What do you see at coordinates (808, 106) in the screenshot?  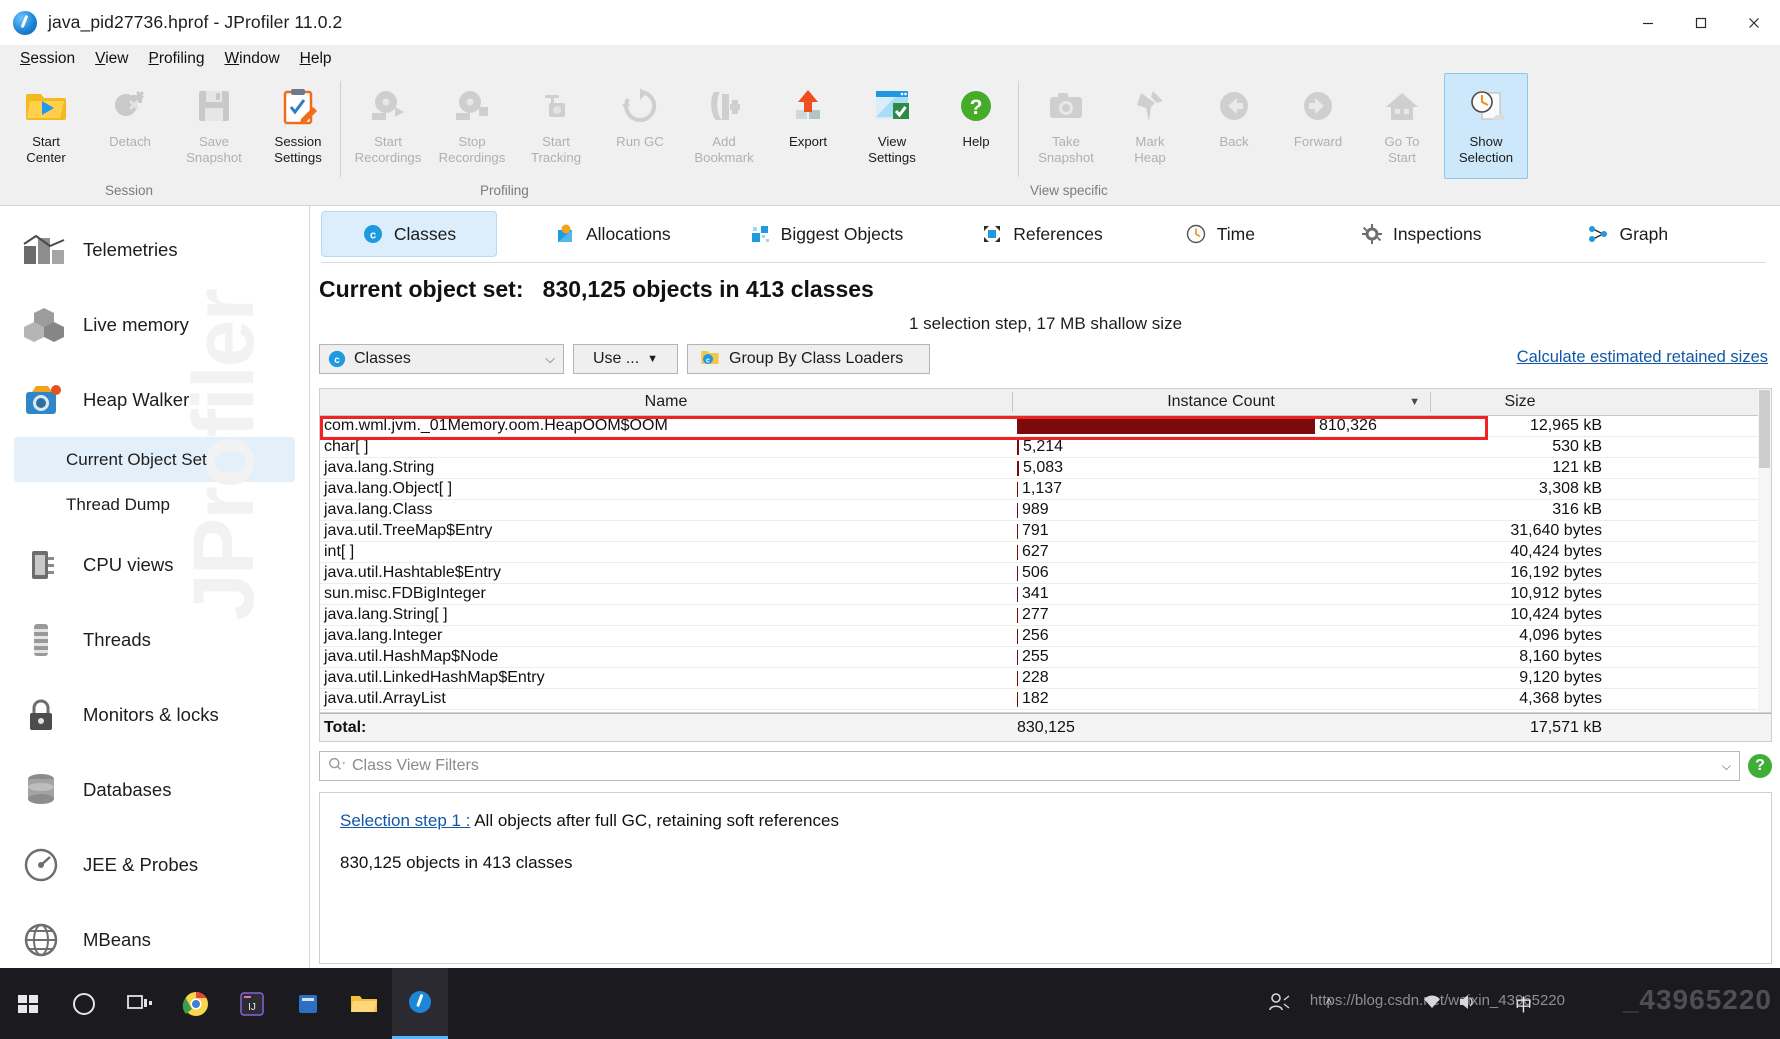 I see `export-icon` at bounding box center [808, 106].